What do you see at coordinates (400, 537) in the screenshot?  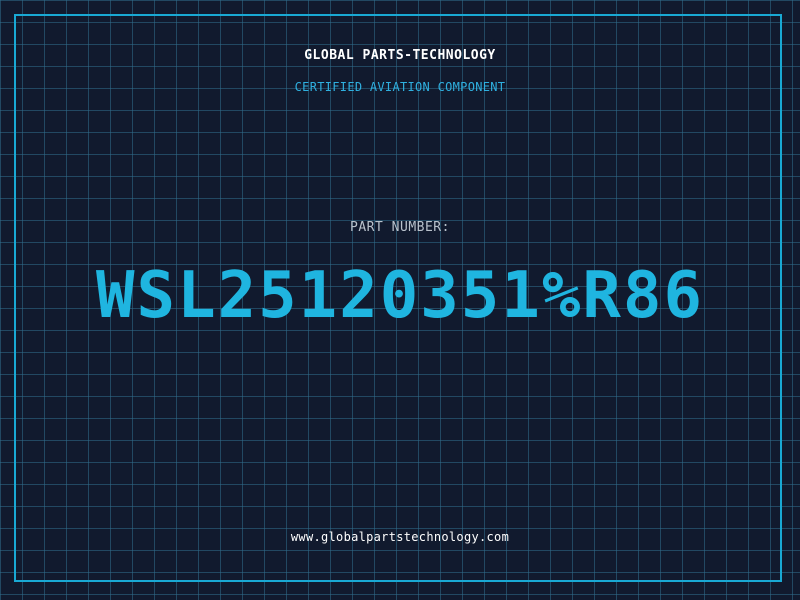 I see `website-url: www.globalpartstechnology.com` at bounding box center [400, 537].